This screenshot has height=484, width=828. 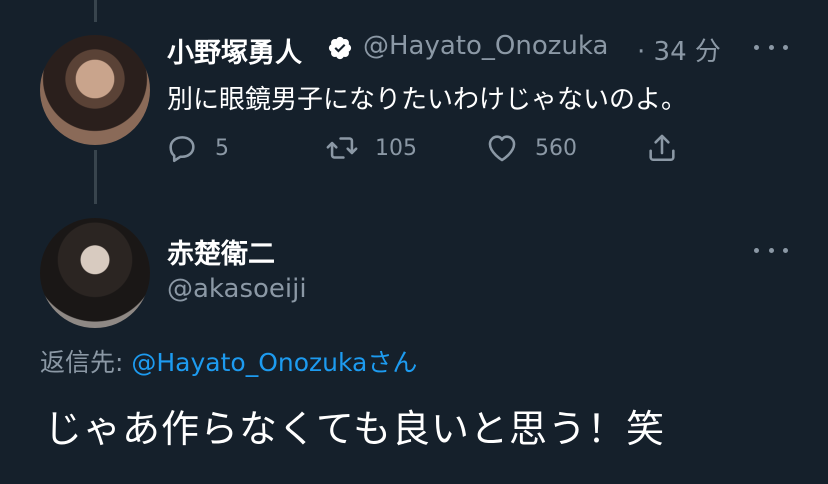 I want to click on reply-icon, so click(x=182, y=149).